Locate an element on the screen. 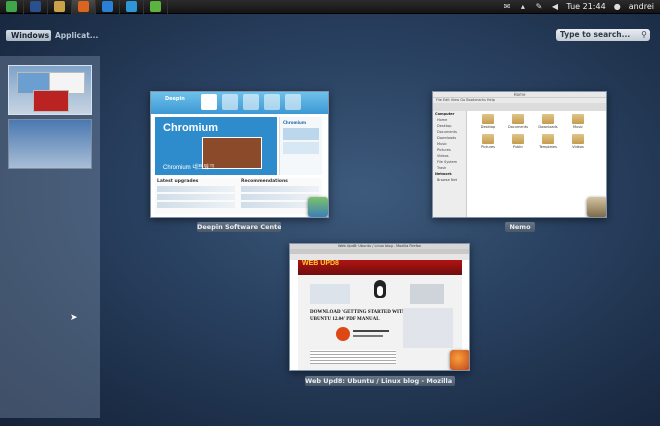 The height and width of the screenshot is (426, 660). nemo-app-icon is located at coordinates (596, 207).